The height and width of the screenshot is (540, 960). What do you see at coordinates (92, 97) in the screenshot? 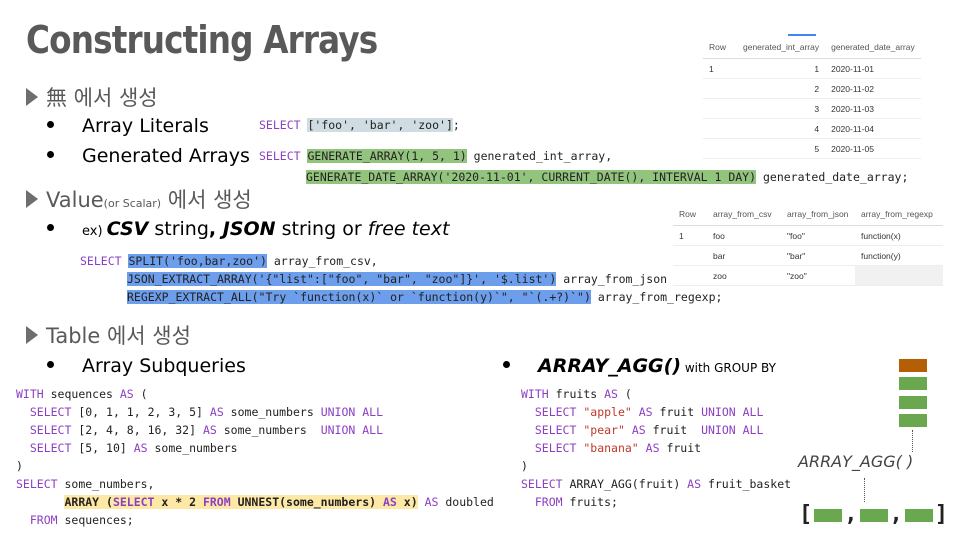
I see `section-heading-none: 無 에서 생성` at bounding box center [92, 97].